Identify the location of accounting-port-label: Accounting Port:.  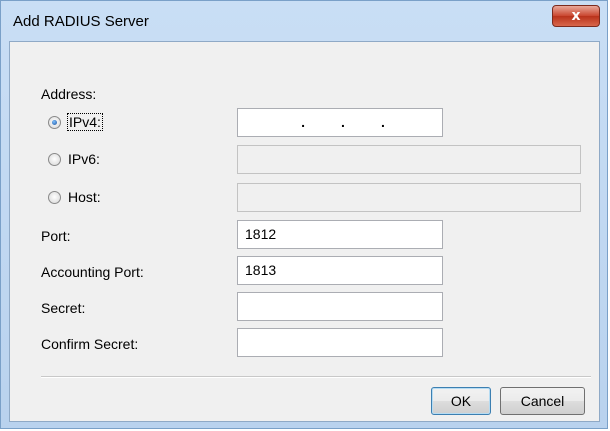
(92, 272).